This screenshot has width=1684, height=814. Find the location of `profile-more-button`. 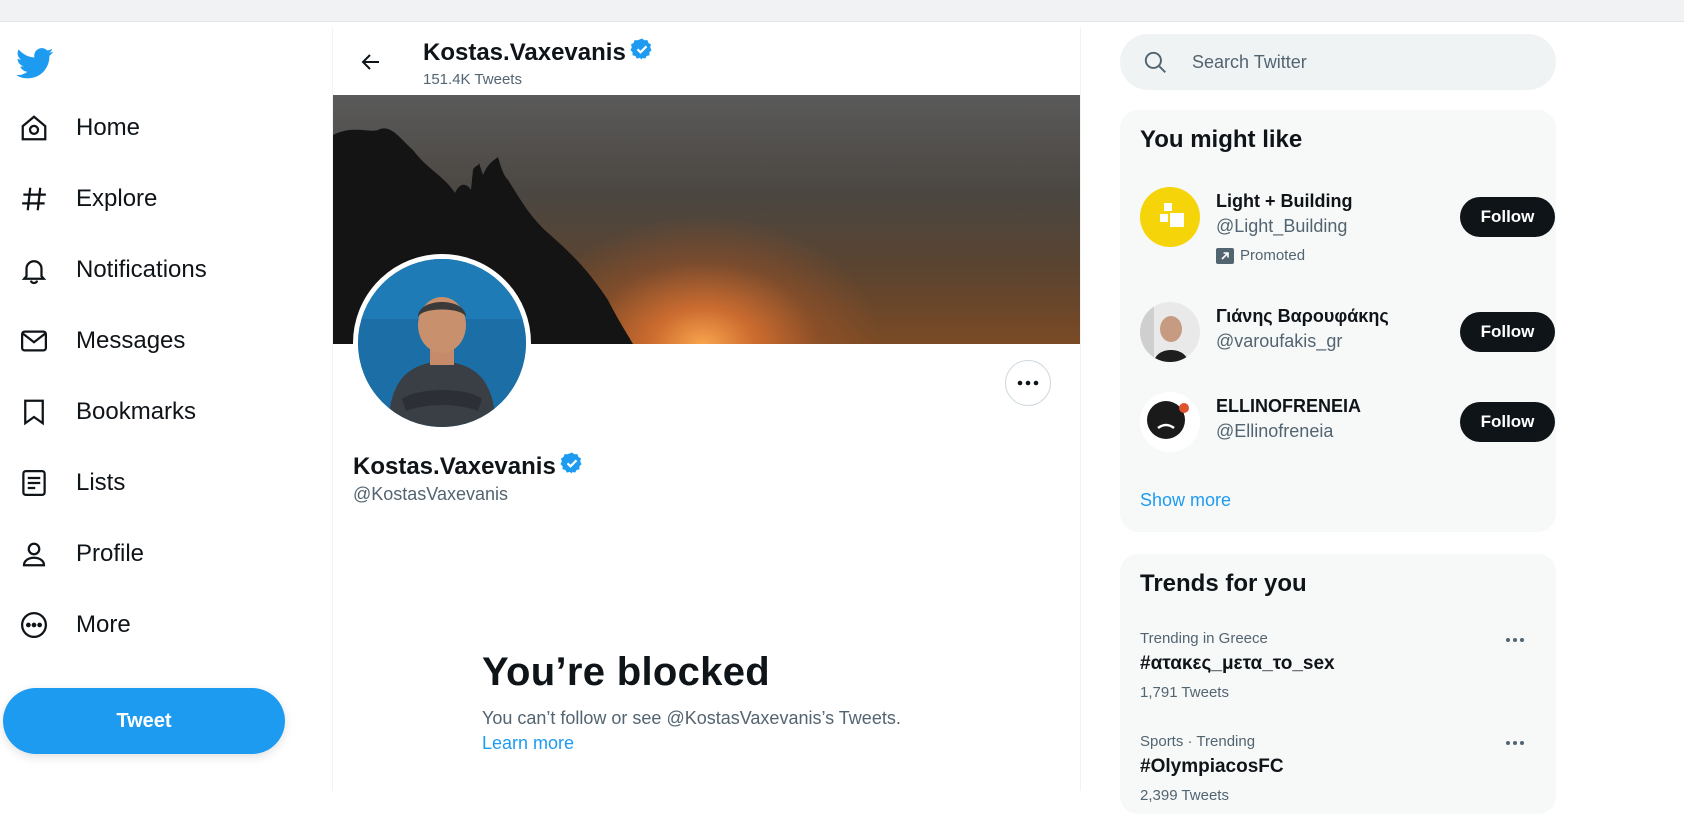

profile-more-button is located at coordinates (1028, 383).